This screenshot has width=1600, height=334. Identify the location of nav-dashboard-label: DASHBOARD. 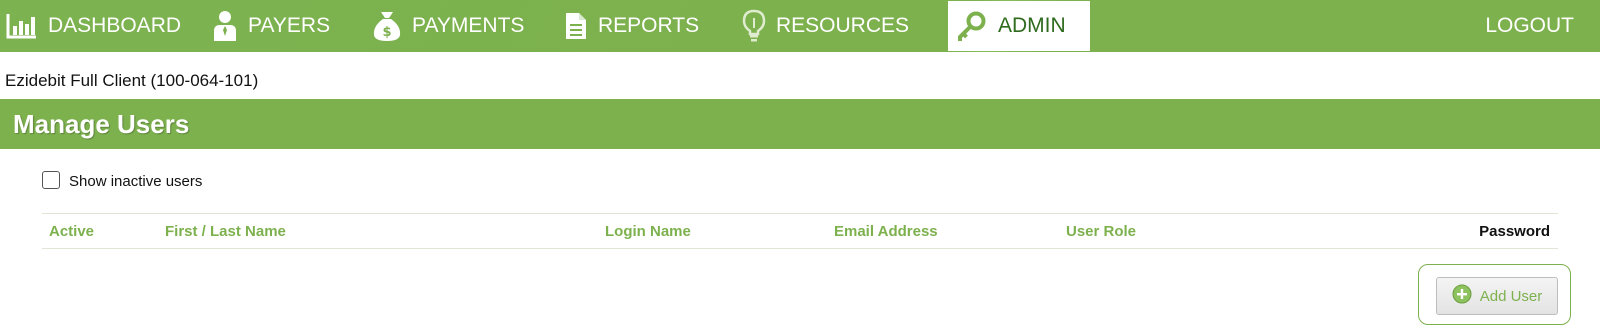
(115, 25).